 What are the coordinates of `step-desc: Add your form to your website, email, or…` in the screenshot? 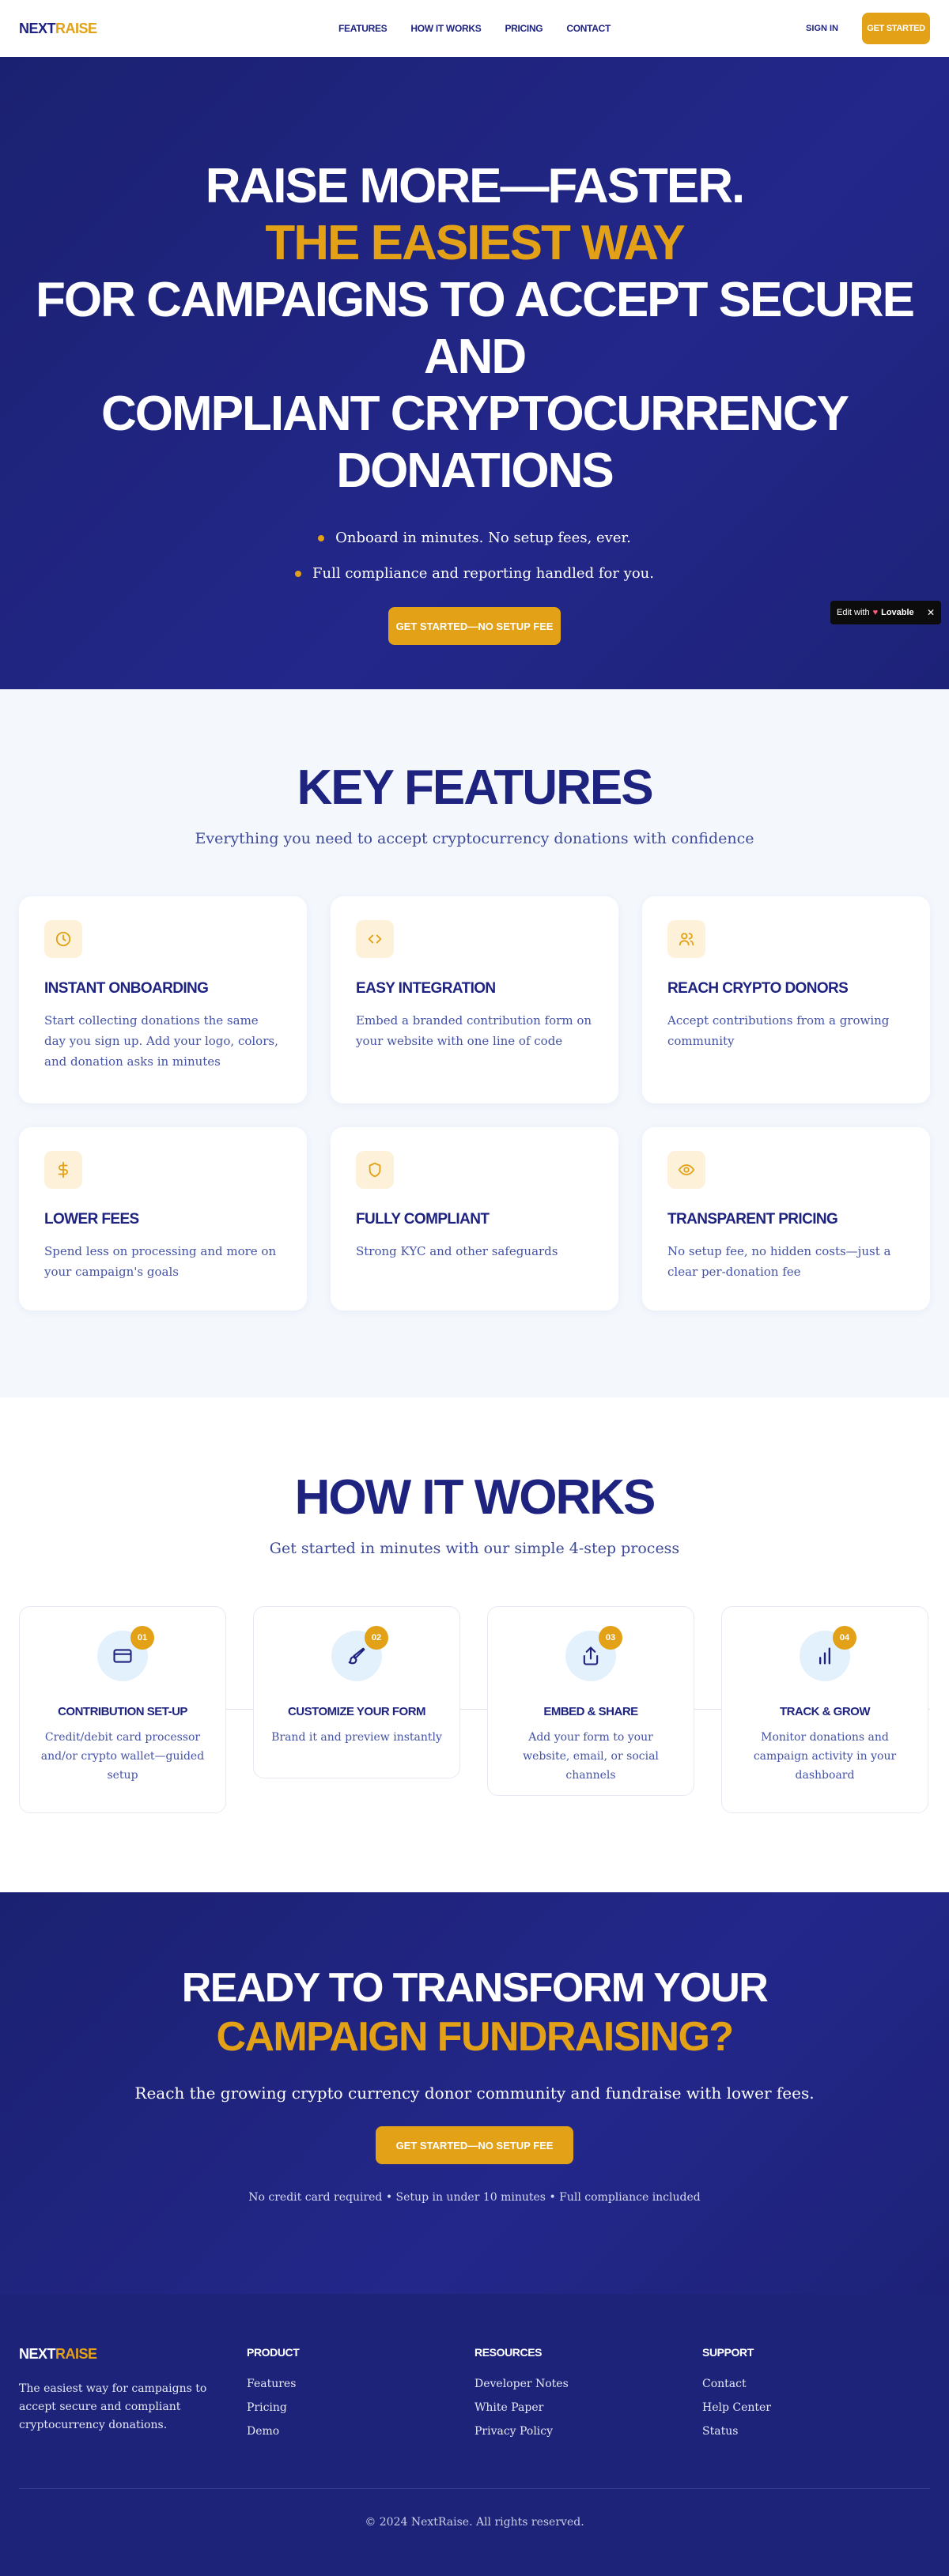 It's located at (591, 1756).